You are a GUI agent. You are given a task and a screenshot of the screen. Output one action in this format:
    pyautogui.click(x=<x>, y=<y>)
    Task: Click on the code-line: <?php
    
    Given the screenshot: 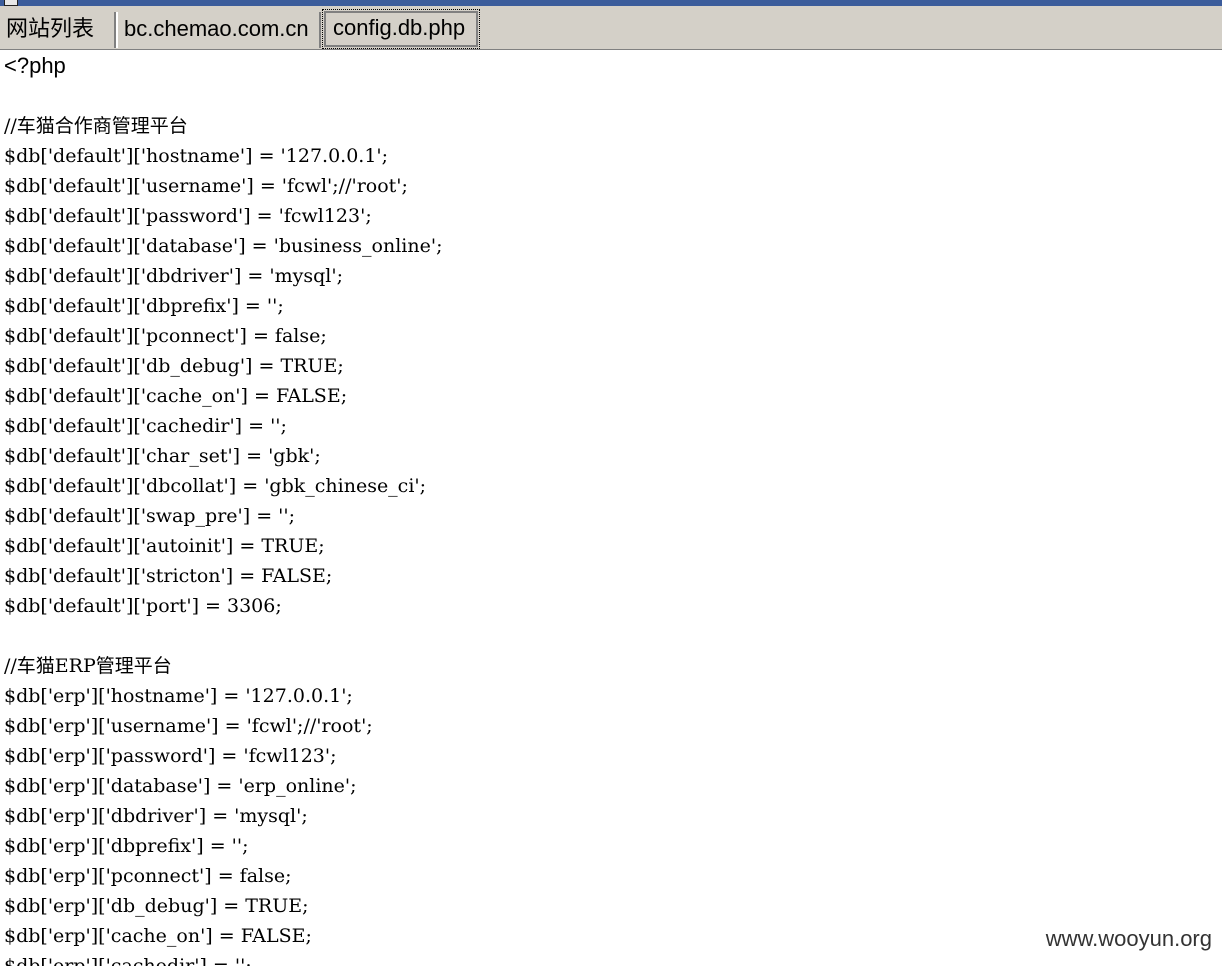 What is the action you would take?
    pyautogui.click(x=35, y=65)
    